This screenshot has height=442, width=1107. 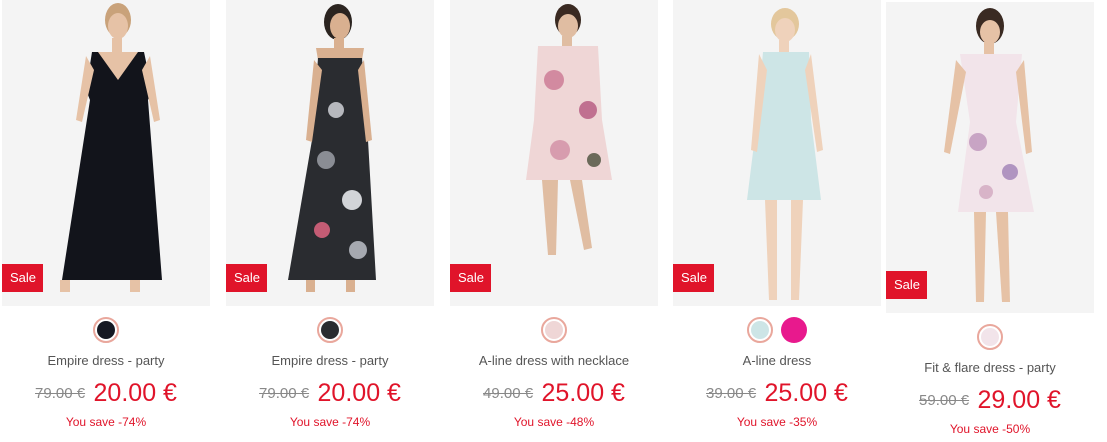 What do you see at coordinates (554, 422) in the screenshot?
I see `savings-text: You save -48%` at bounding box center [554, 422].